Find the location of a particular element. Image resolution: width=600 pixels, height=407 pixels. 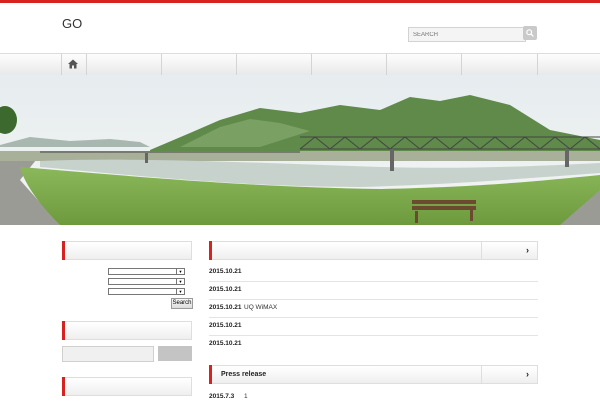

press-date: 2015.7.3 is located at coordinates (222, 396).